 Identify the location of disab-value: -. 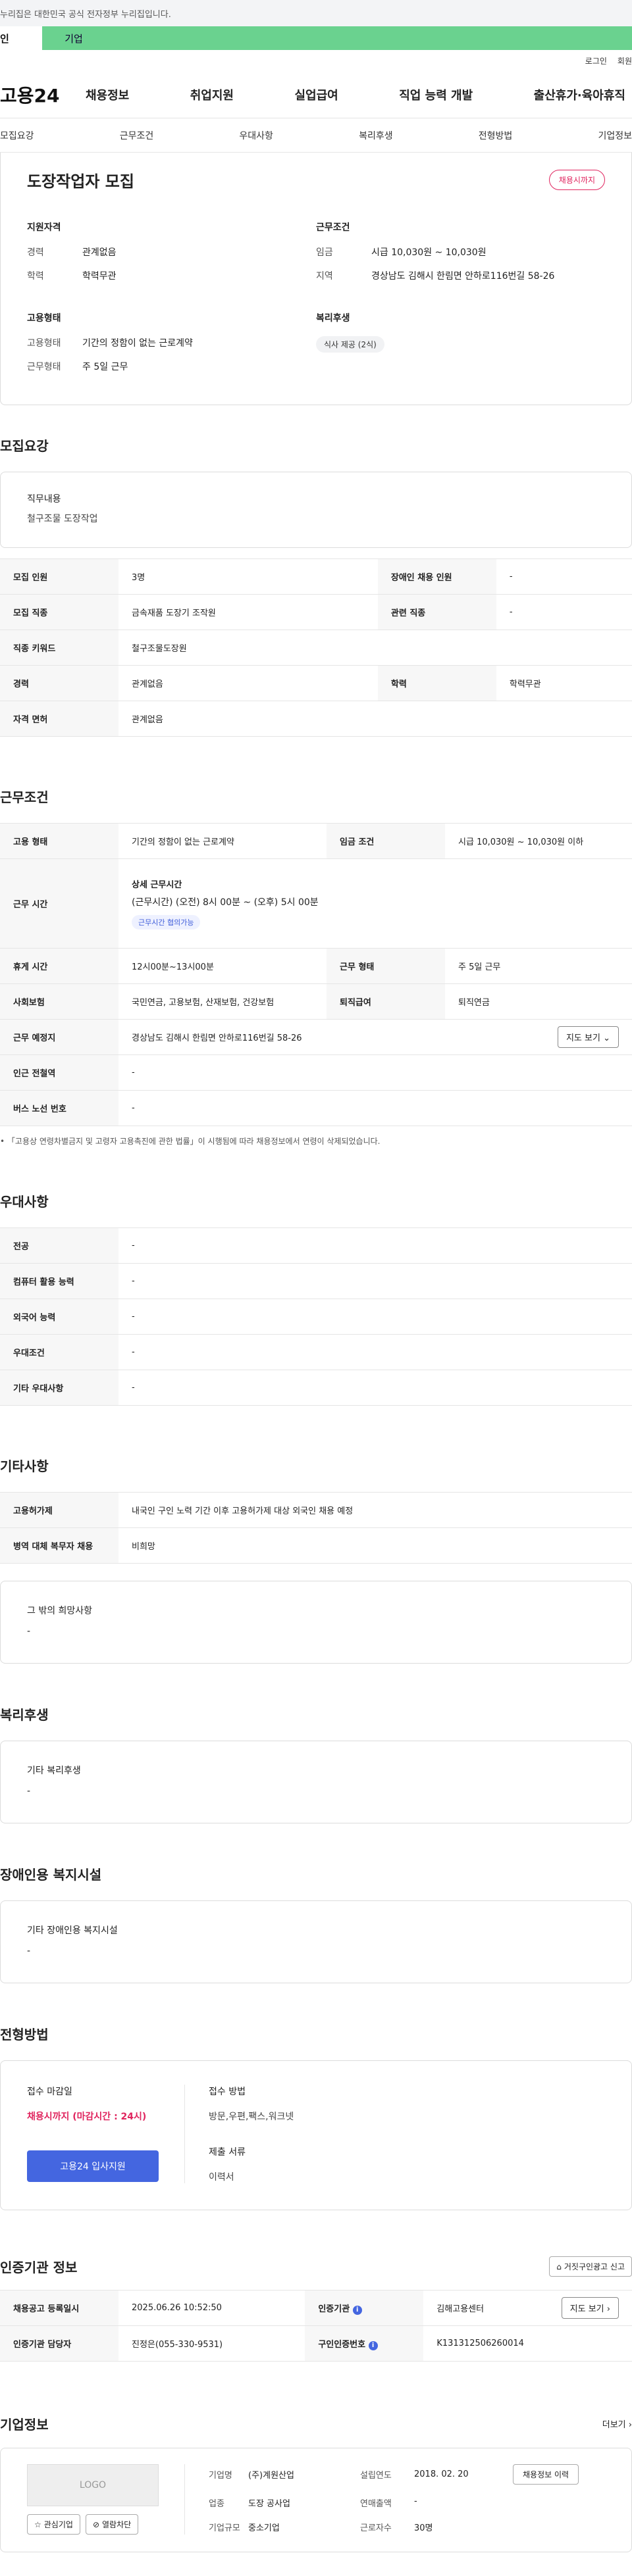
(29, 1951).